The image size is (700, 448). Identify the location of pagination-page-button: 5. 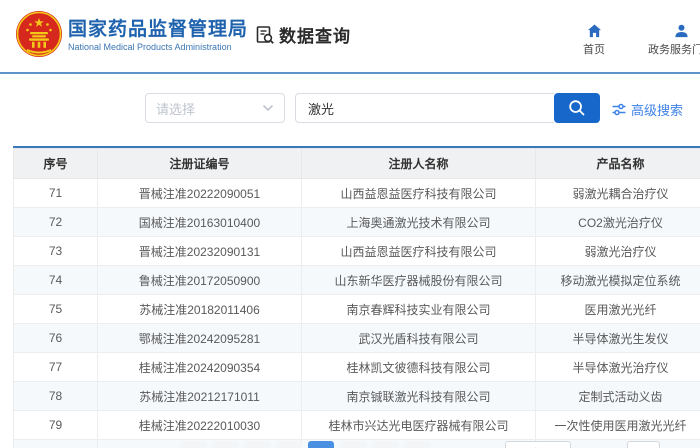
(225, 444).